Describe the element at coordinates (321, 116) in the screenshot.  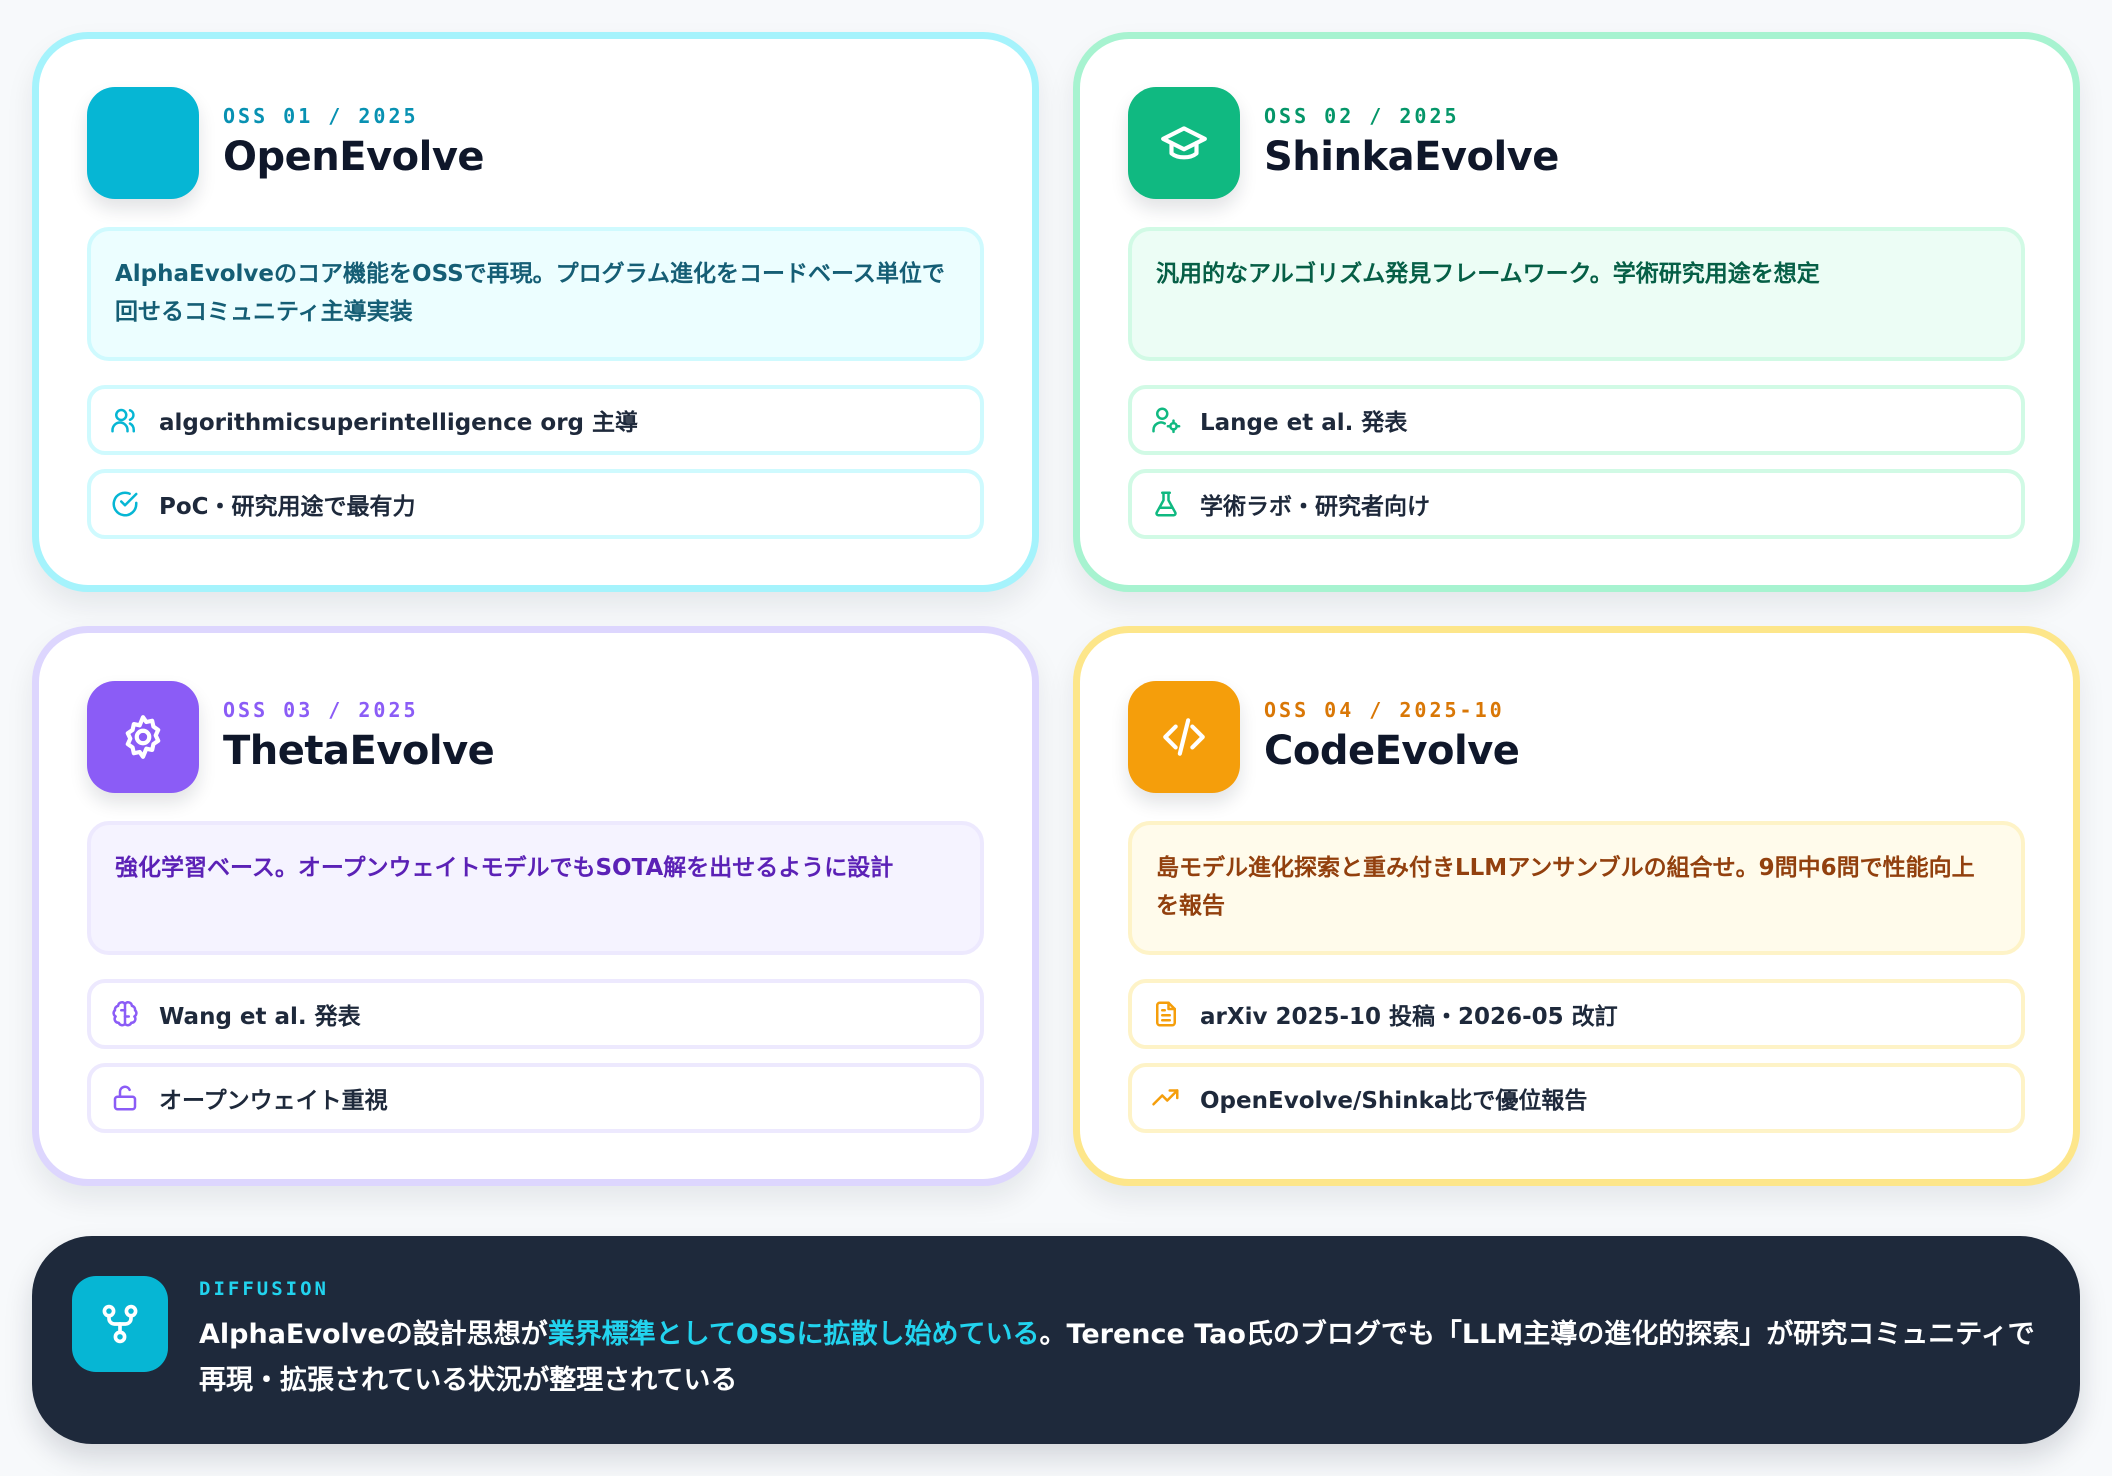
I see `oss-tag: OSS 01 / 2025` at that location.